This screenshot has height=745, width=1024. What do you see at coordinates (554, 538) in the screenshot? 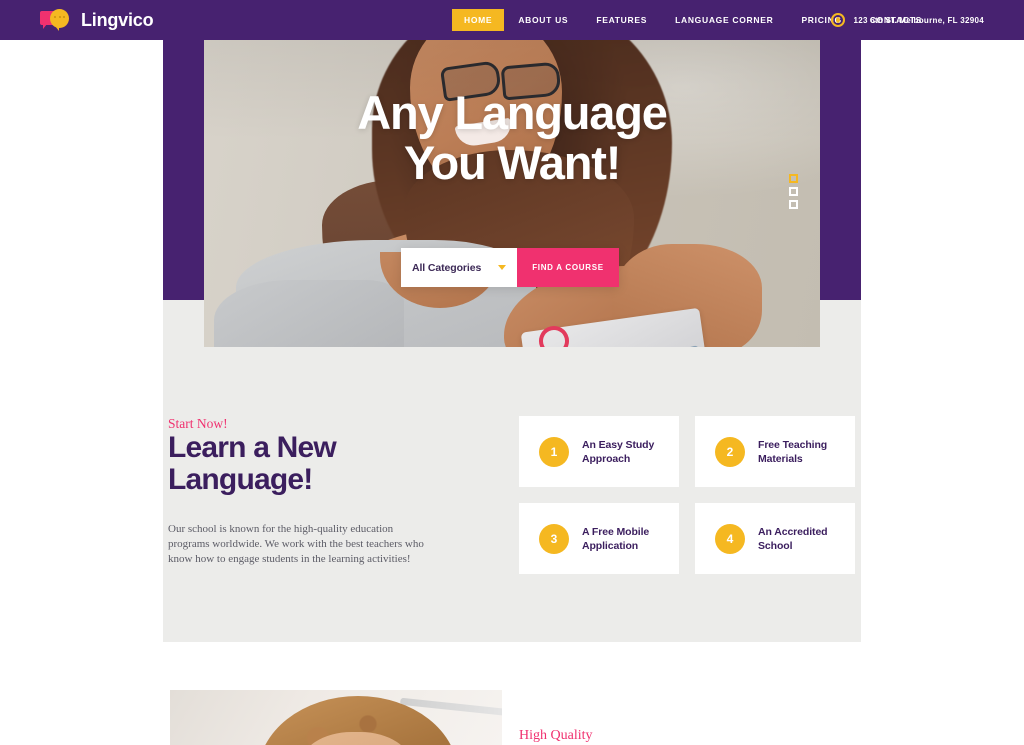
I see `feature-card-number: 3` at bounding box center [554, 538].